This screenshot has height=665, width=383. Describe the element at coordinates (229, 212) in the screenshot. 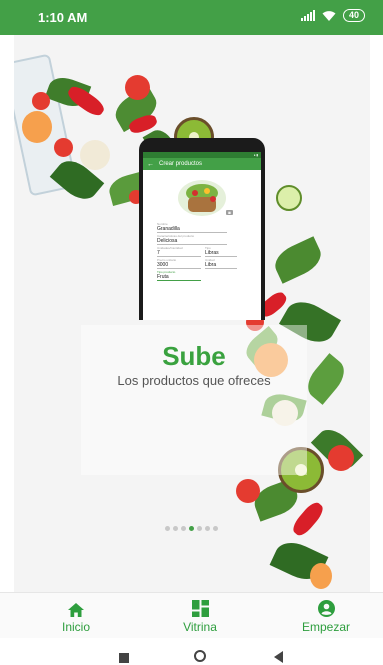

I see `camera-icon: ◙` at that location.